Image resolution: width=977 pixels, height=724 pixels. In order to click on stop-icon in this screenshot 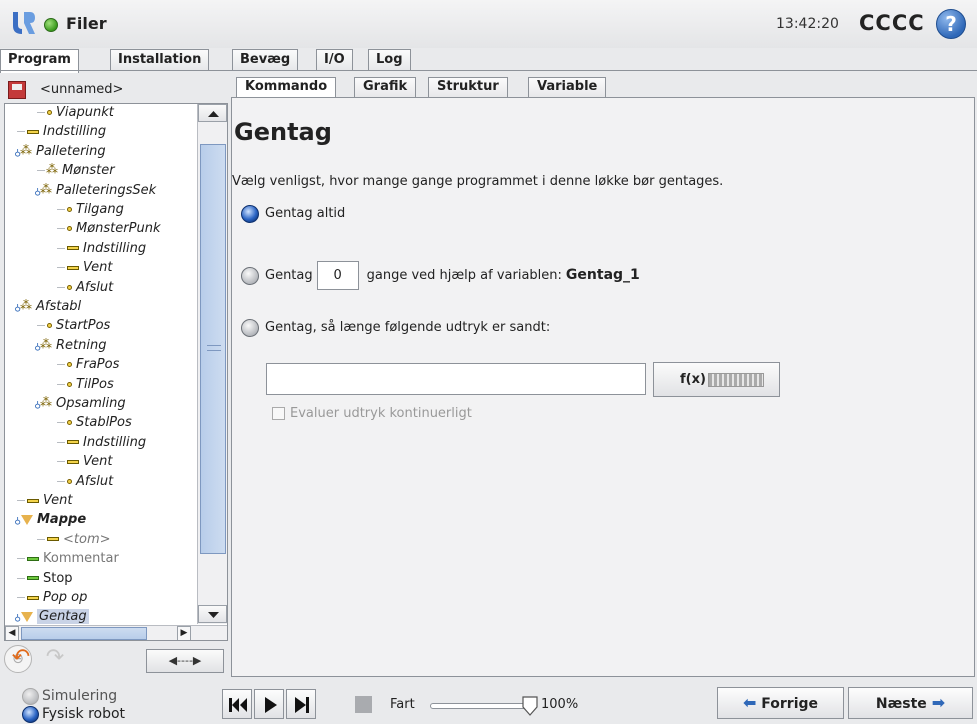, I will do `click(363, 704)`.